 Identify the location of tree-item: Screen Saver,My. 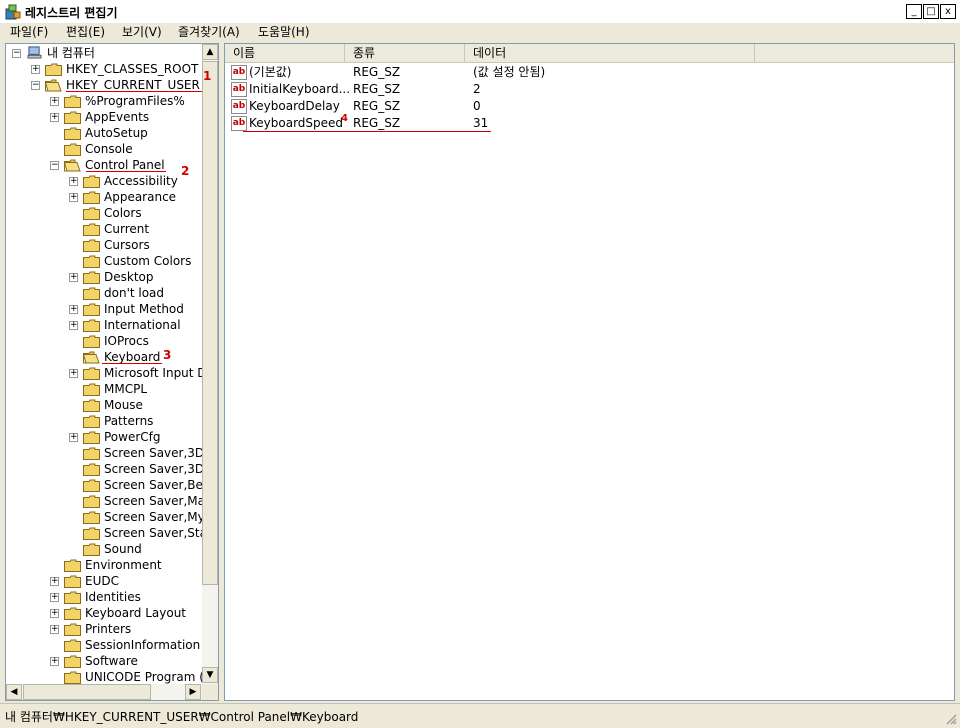
(104, 517).